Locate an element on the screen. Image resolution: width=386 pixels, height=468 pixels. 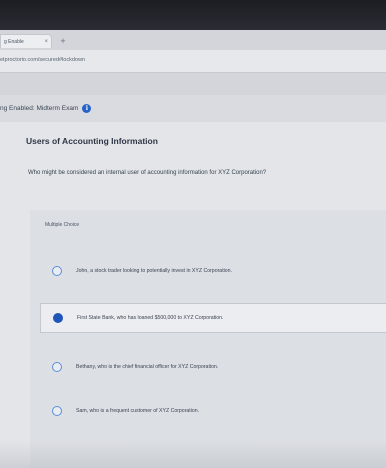
info-icon: i is located at coordinates (87, 108).